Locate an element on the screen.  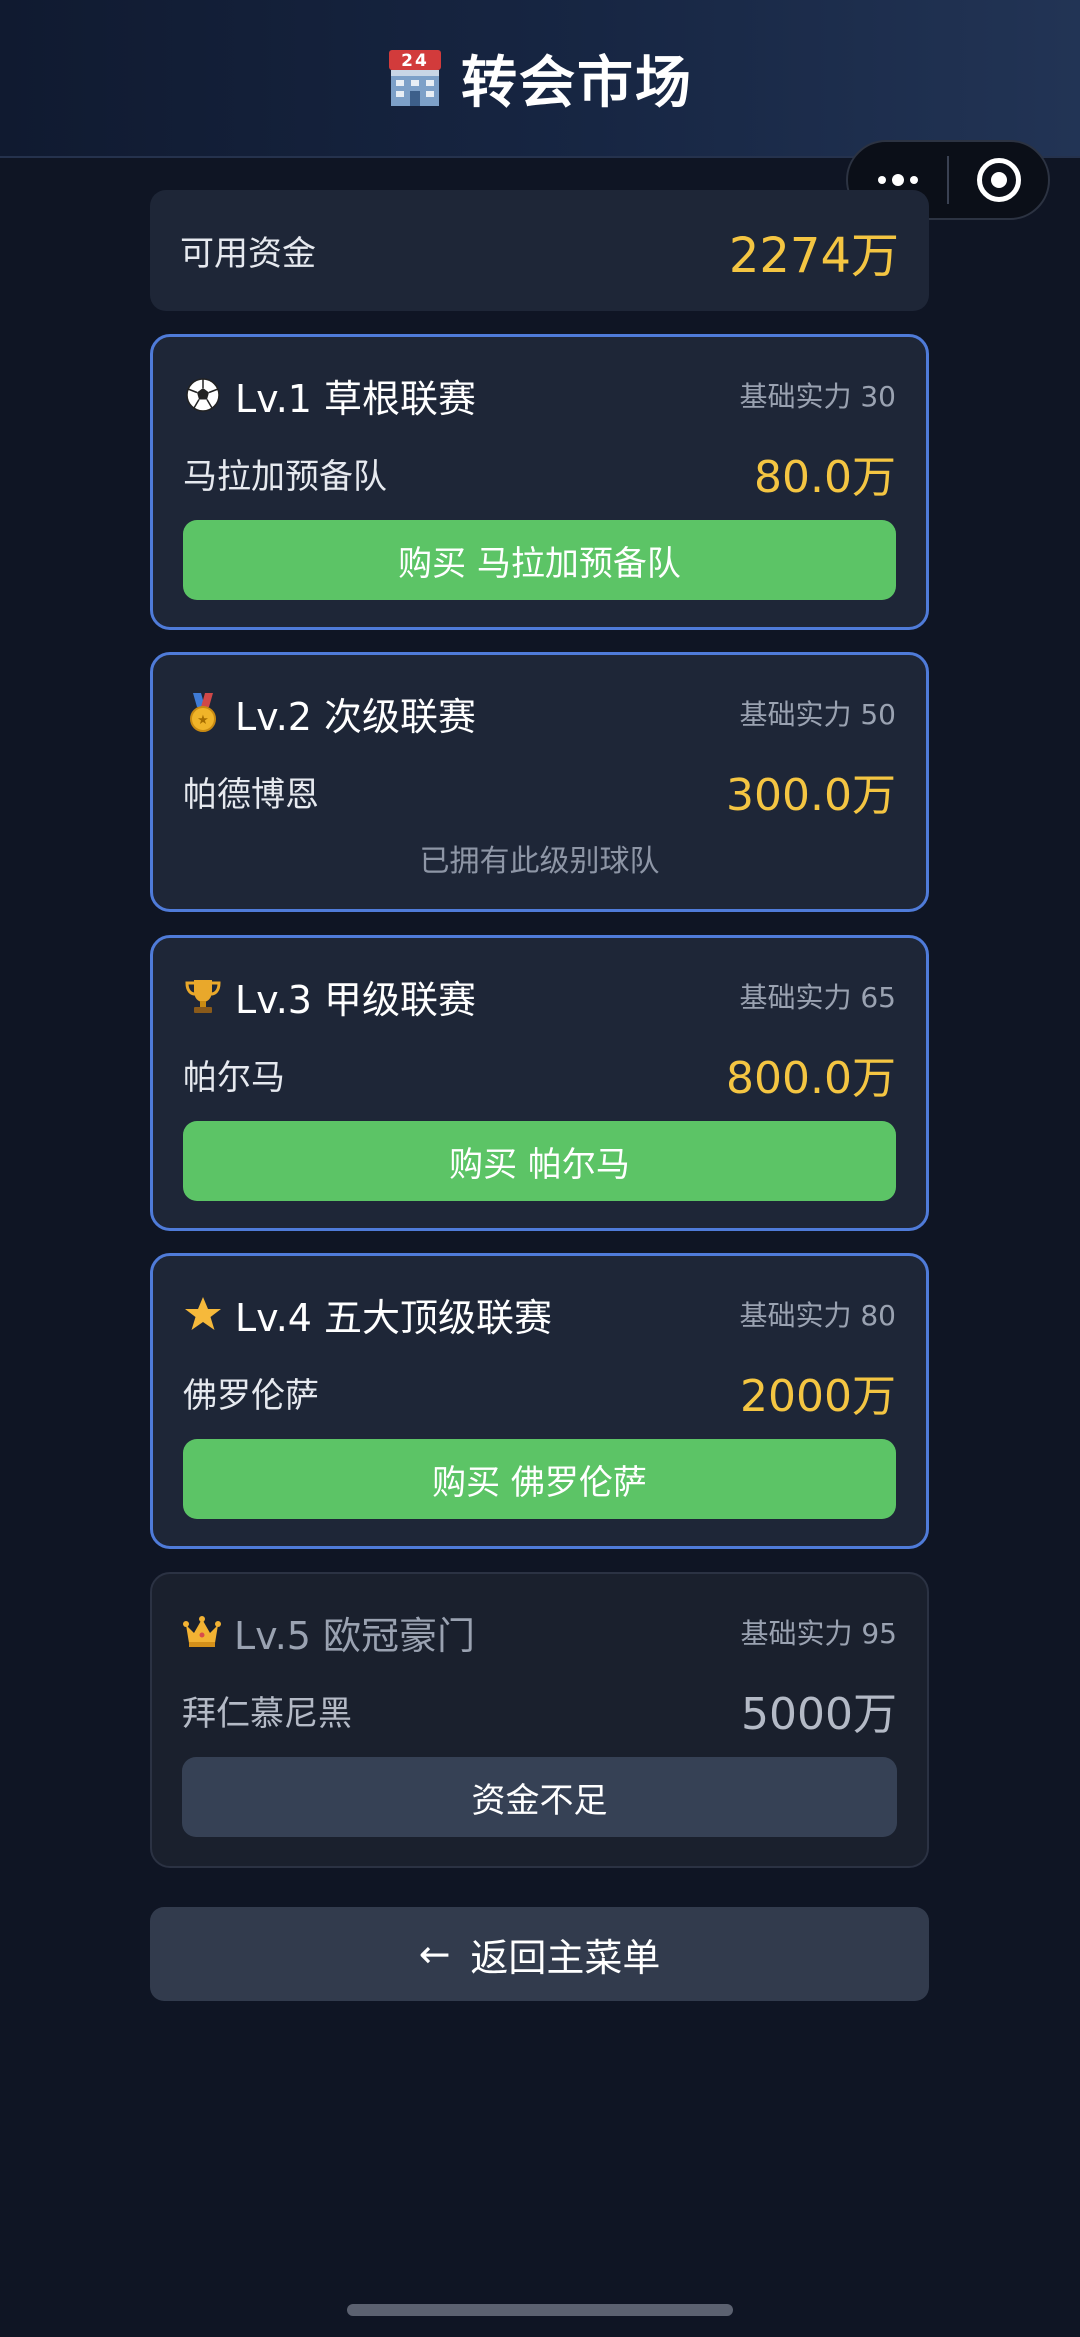
tier-card-3: Lv.3 甲级联赛 基础实力 65 帕尔马 800.0万 购买 帕尔马 is located at coordinates (539, 1083).